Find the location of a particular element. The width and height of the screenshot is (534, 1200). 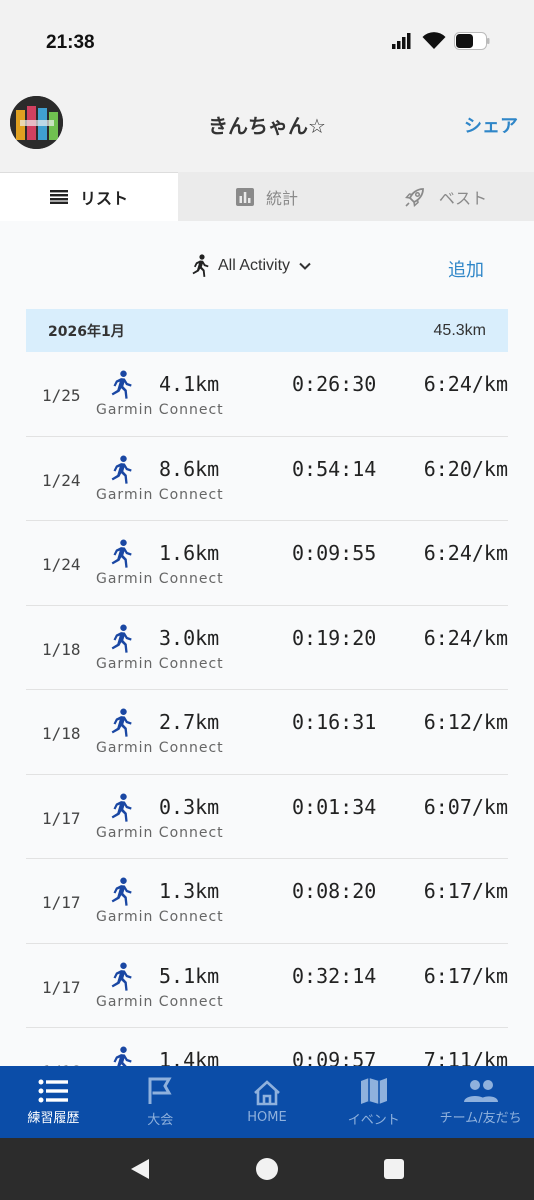

activity-distance: 5.1km is located at coordinates (189, 975).